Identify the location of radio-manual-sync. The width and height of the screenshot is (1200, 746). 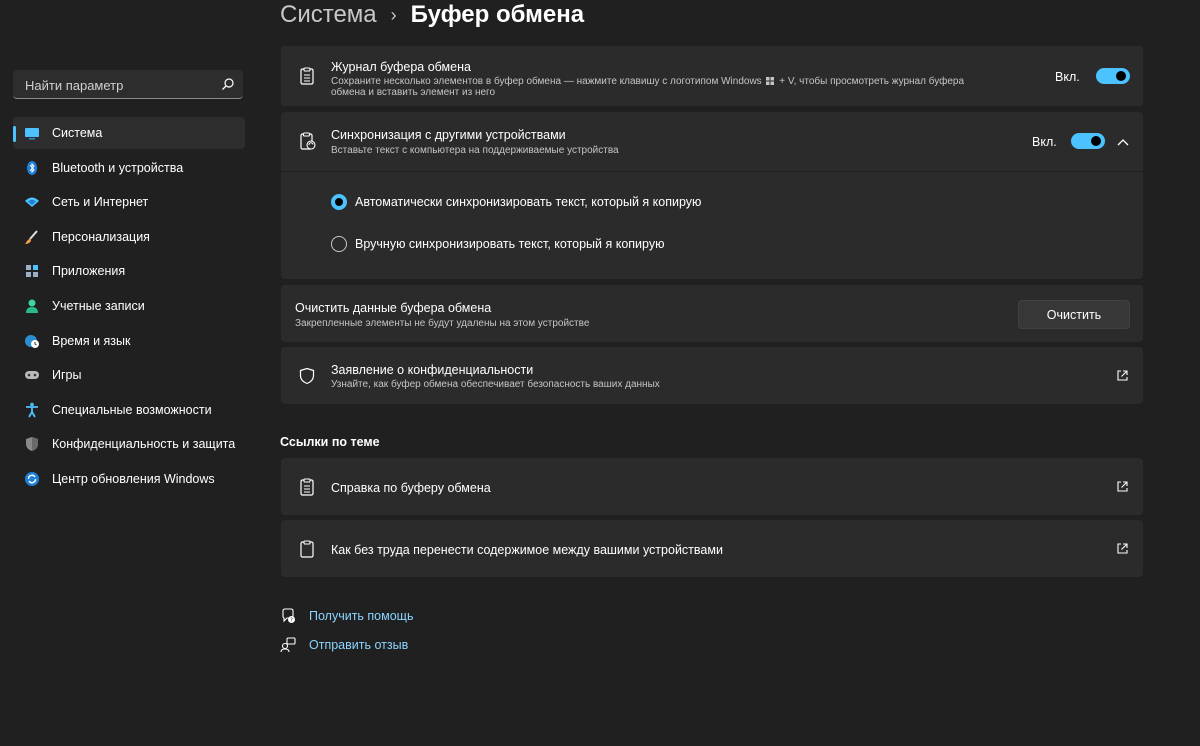
(339, 244).